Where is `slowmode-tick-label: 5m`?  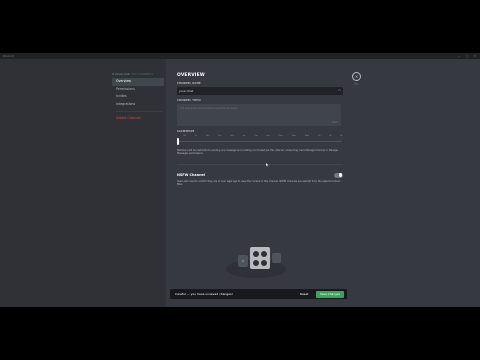
slowmode-tick-label: 5m is located at coordinates (268, 136).